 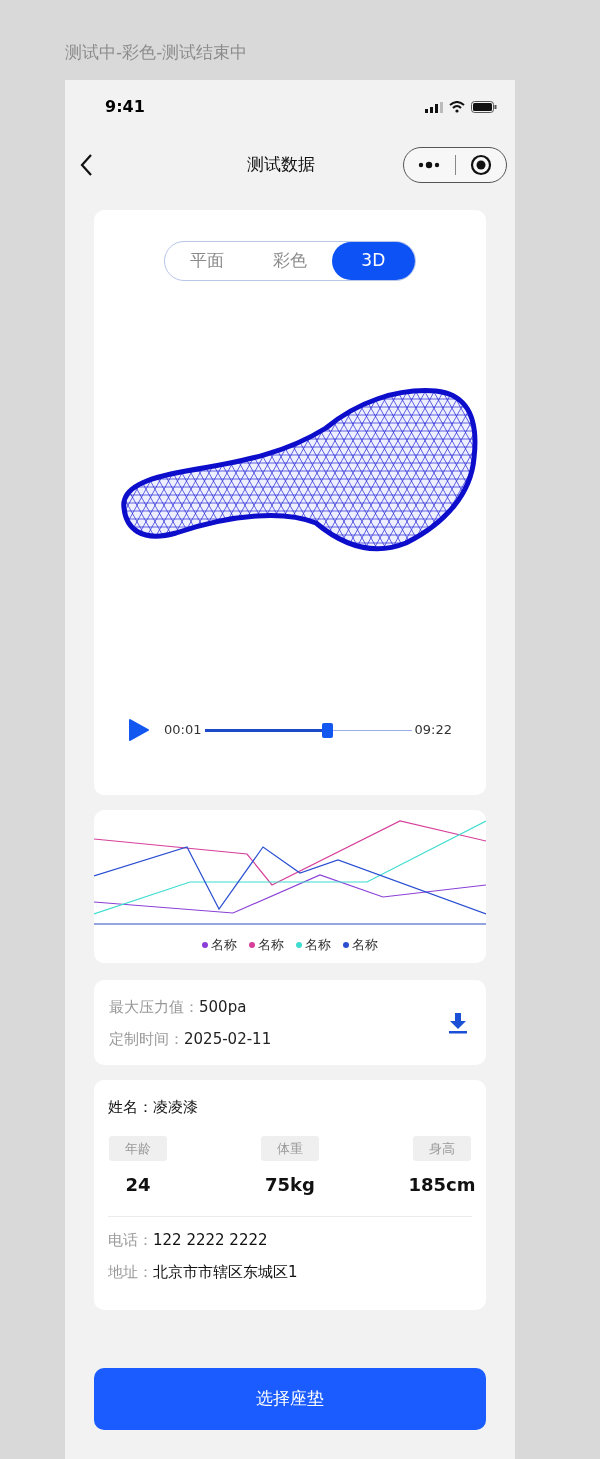 What do you see at coordinates (433, 730) in the screenshot?
I see `total-time: 09:22` at bounding box center [433, 730].